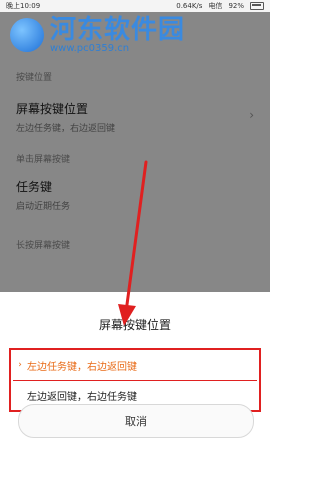 Image resolution: width=320 pixels, height=480 pixels. I want to click on carrier-label: 电信, so click(215, 6).